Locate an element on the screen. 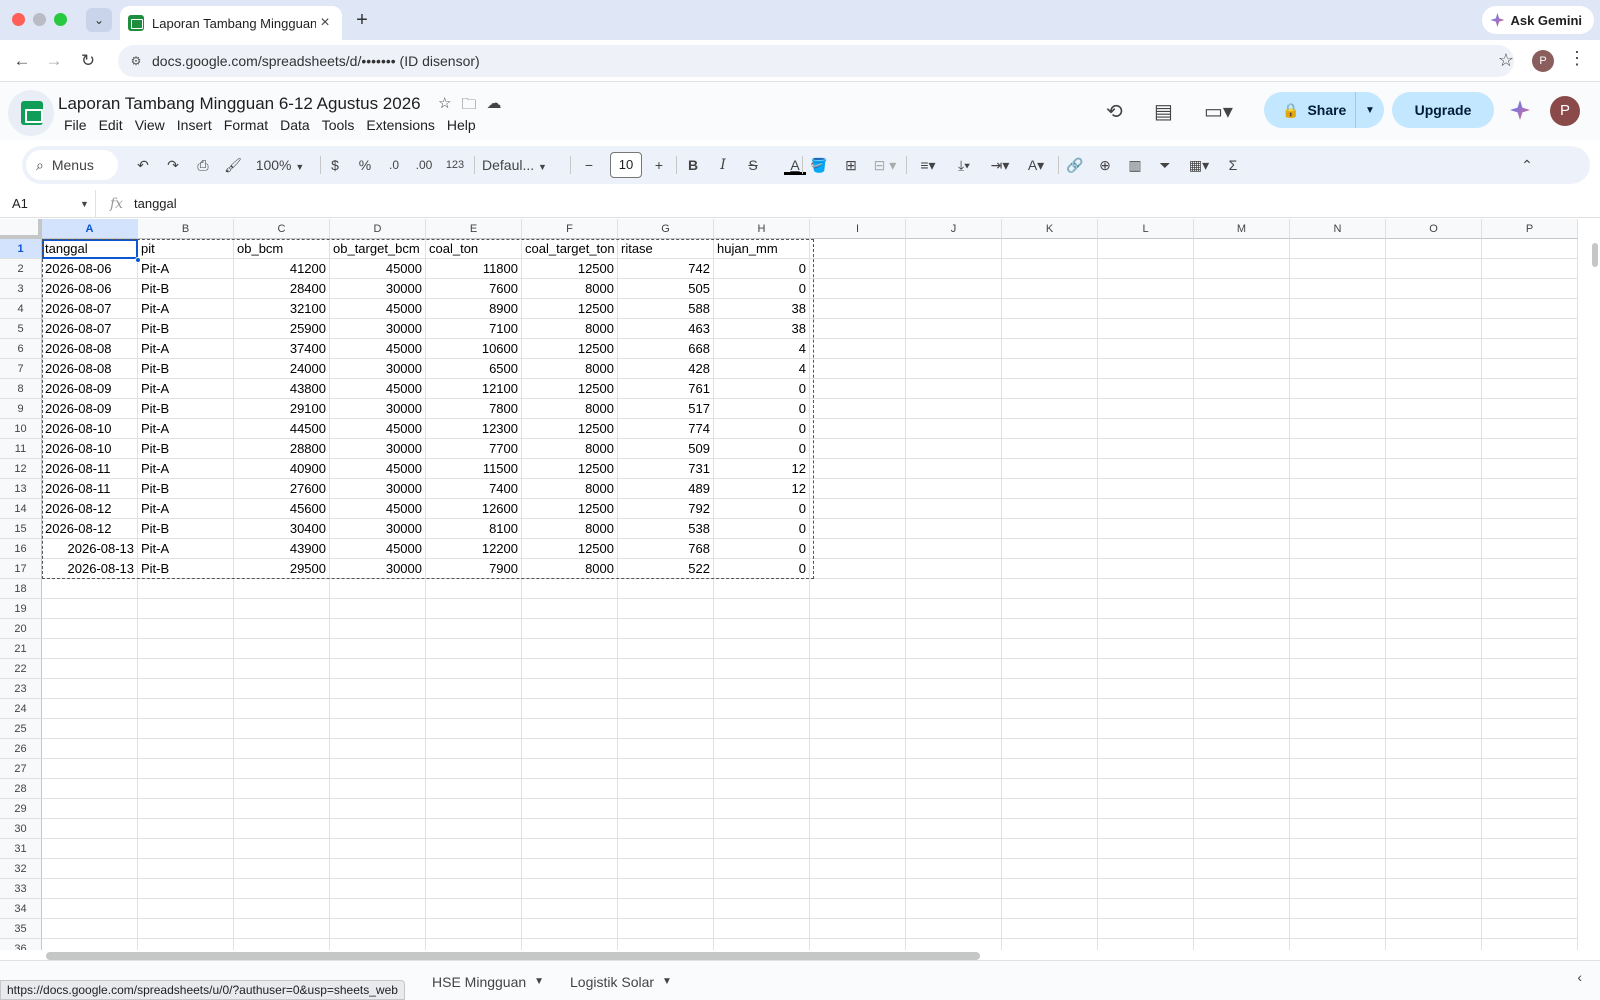 The width and height of the screenshot is (1600, 1000). column-header: O is located at coordinates (1434, 229).